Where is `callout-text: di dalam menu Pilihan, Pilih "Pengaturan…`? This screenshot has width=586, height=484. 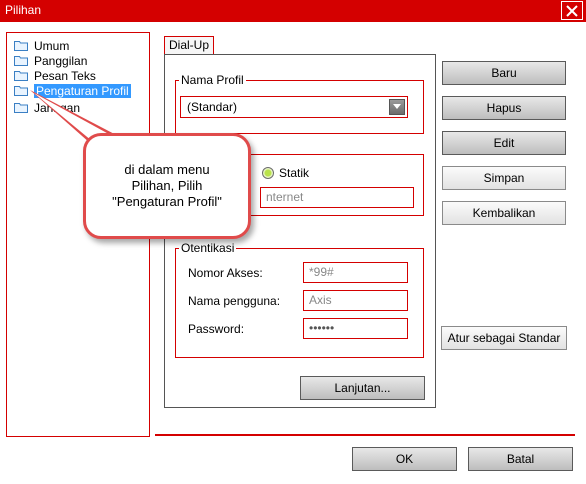 callout-text: di dalam menu Pilihan, Pilih "Pengaturan… is located at coordinates (167, 185).